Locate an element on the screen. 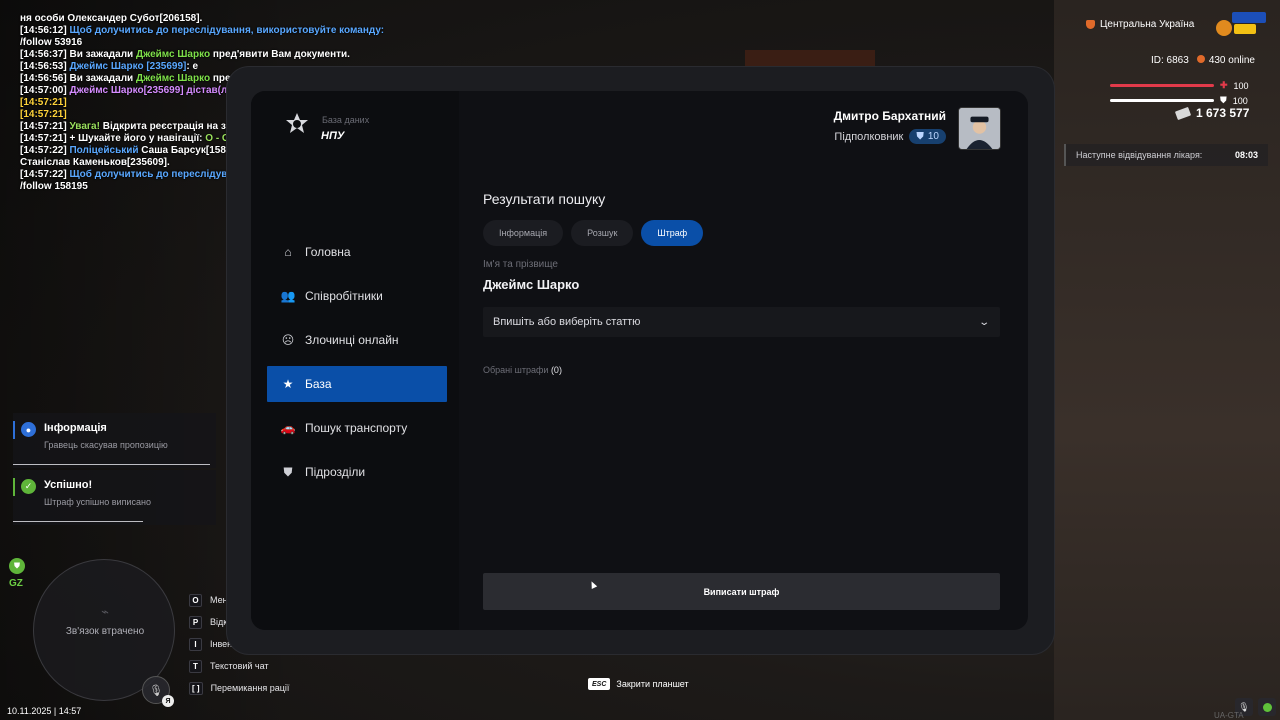  status-dot-icon is located at coordinates (1267, 707).